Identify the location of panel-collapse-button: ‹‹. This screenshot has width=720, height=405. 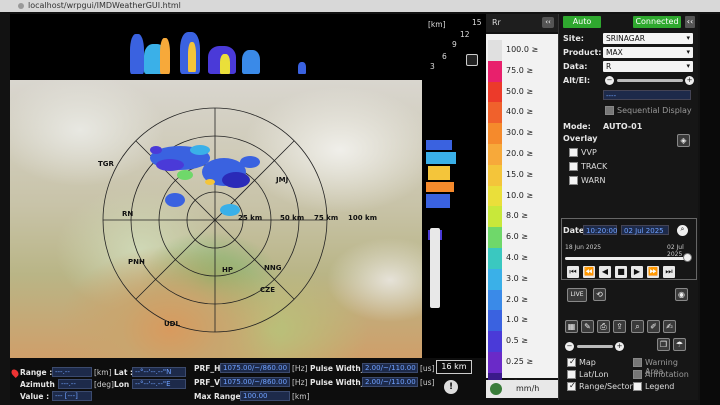
(690, 22).